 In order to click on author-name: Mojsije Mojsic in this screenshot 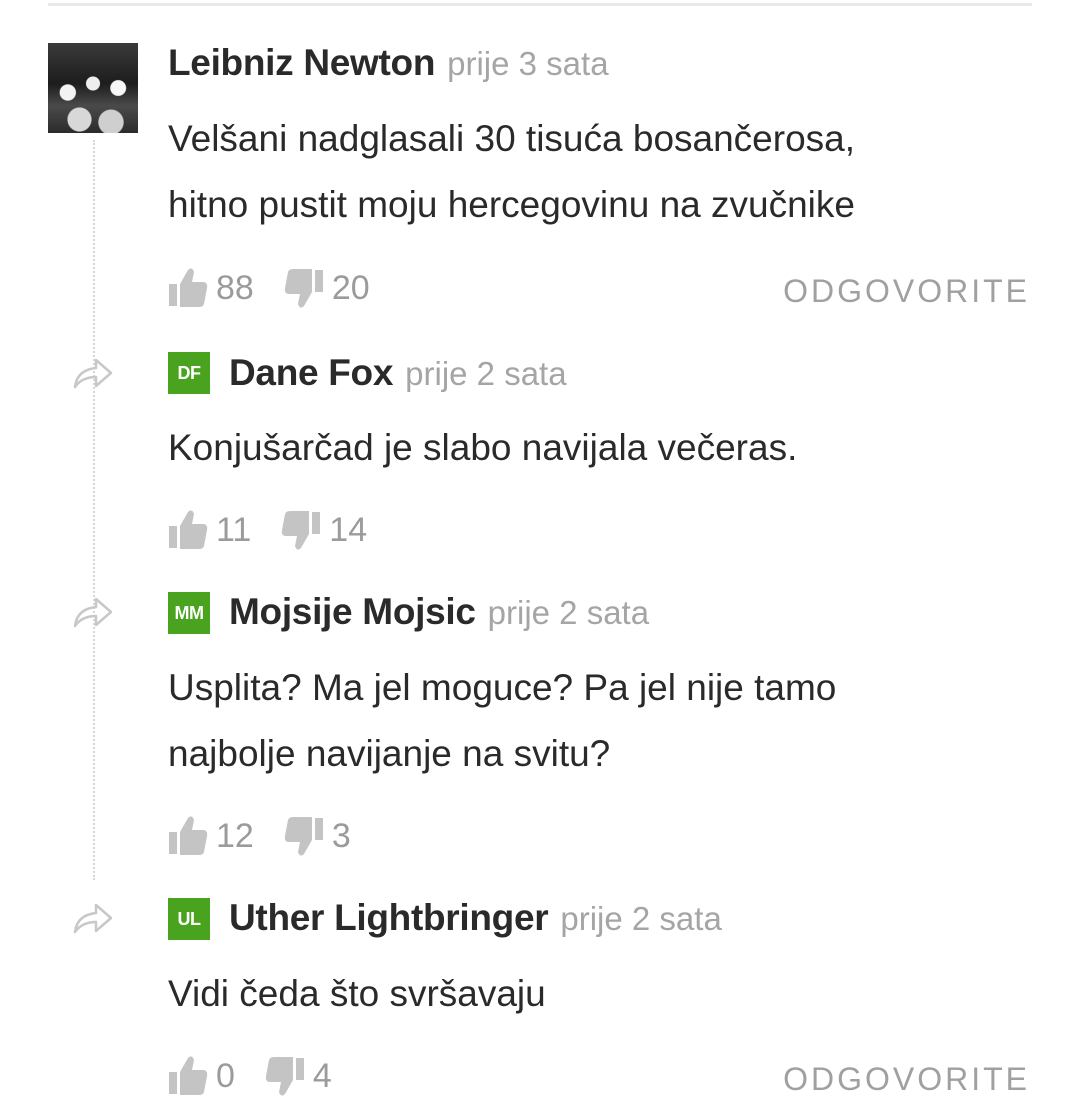, I will do `click(352, 611)`.